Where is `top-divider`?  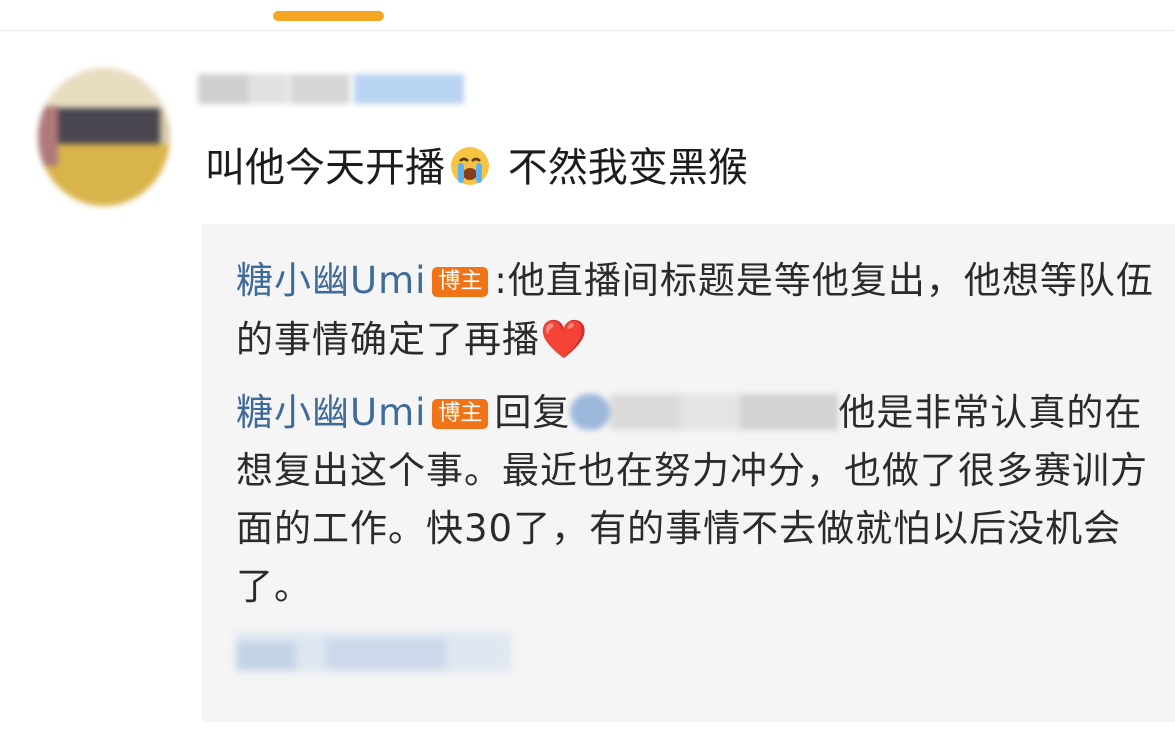
top-divider is located at coordinates (587, 30).